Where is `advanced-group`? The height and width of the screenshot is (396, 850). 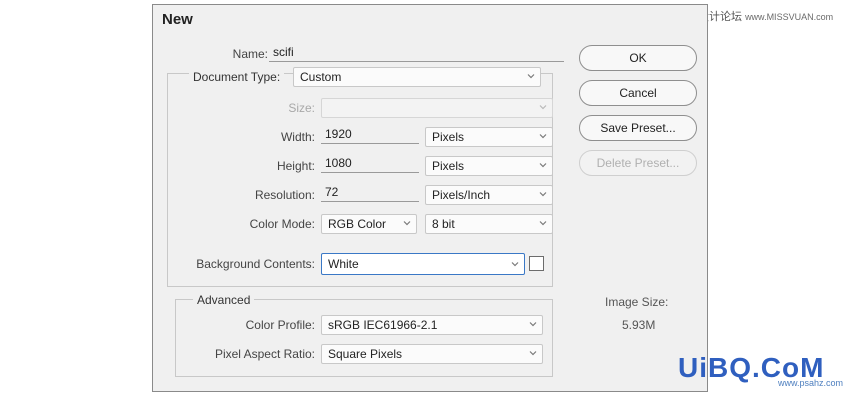 advanced-group is located at coordinates (364, 338).